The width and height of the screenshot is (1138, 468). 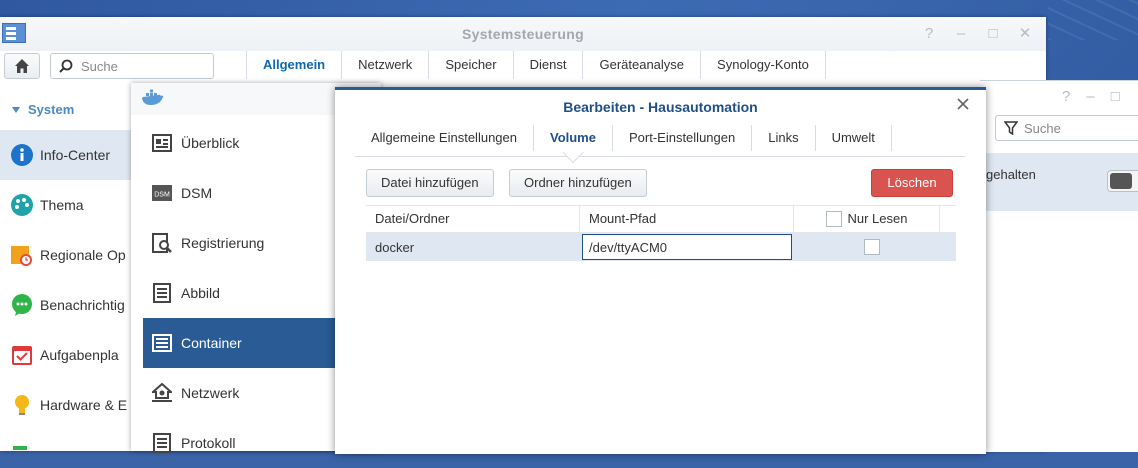 I want to click on nav-item-registrierung: Registrierung, so click(x=239, y=243).